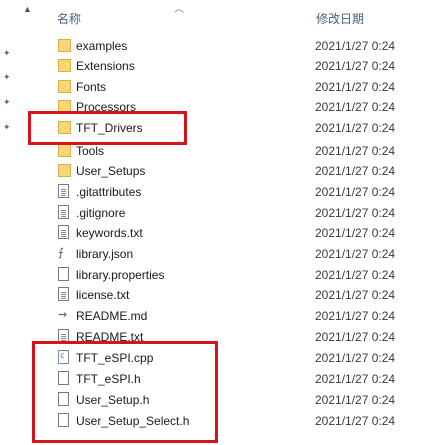  Describe the element at coordinates (216, 274) in the screenshot. I see `file-row: library.properties 2021/1/27 0:24` at that location.